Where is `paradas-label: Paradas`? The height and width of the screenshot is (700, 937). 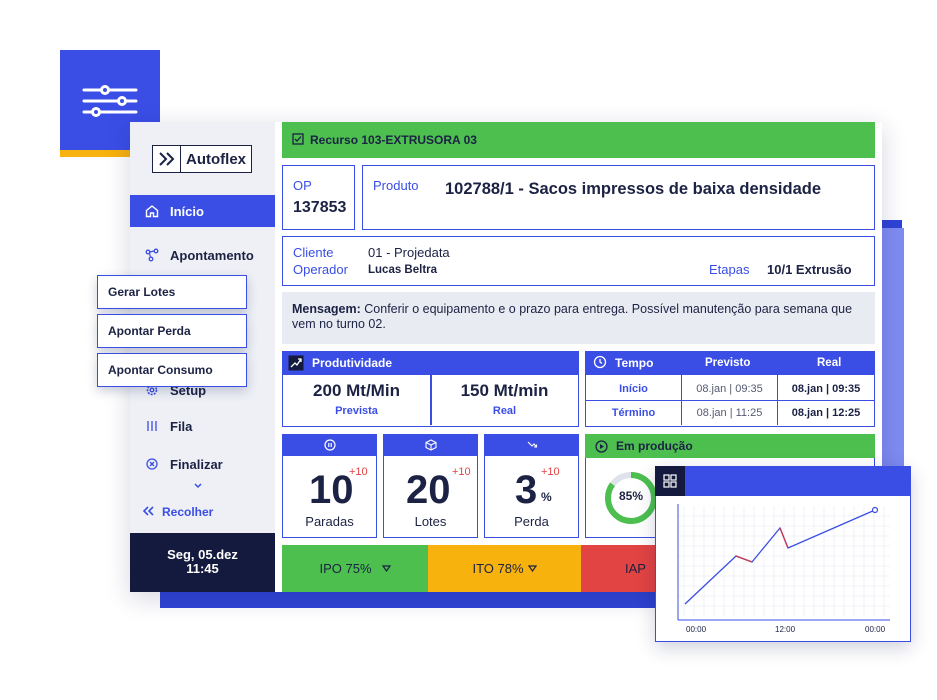 paradas-label: Paradas is located at coordinates (329, 521).